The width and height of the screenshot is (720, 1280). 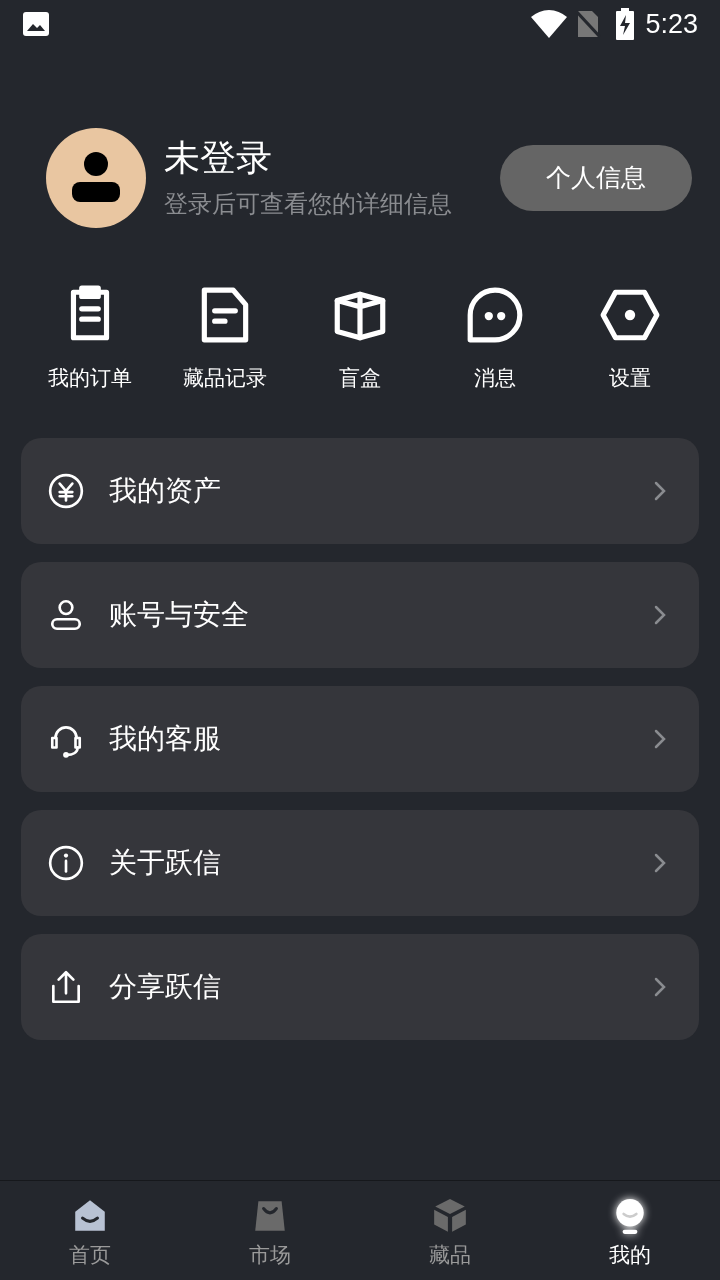 What do you see at coordinates (671, 24) in the screenshot?
I see `status-time: 5:23` at bounding box center [671, 24].